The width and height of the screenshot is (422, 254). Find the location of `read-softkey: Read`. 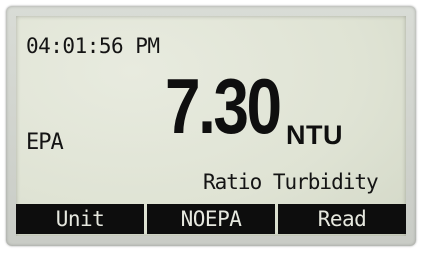

read-softkey: Read is located at coordinates (342, 219).